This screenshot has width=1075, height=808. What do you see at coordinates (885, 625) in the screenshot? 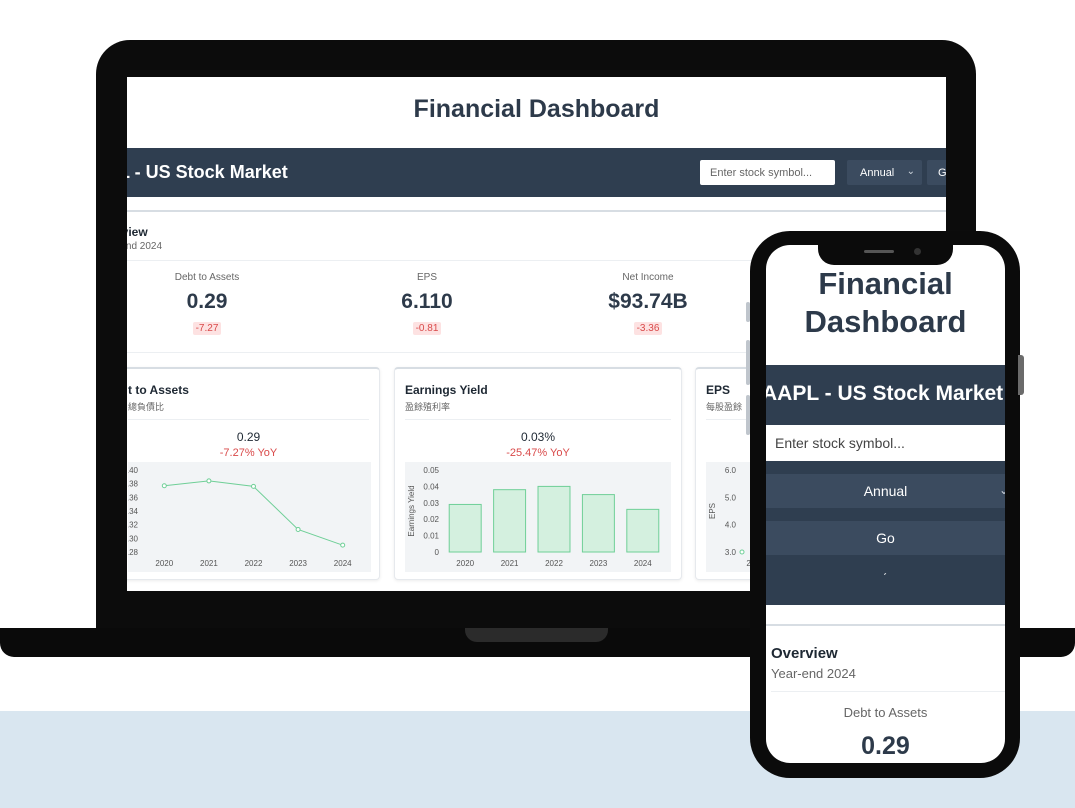
I see `phone-section-divider` at bounding box center [885, 625].